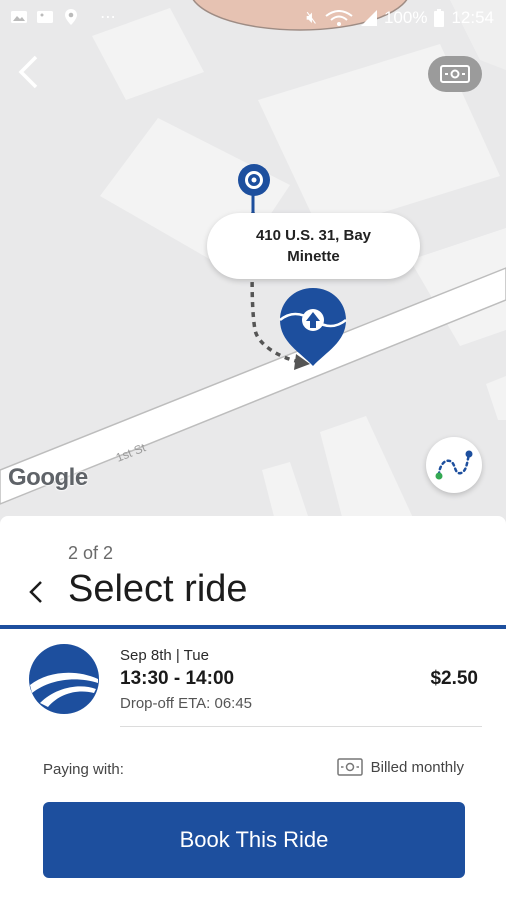 The image size is (506, 900). What do you see at coordinates (339, 18) in the screenshot?
I see `wifi-icon` at bounding box center [339, 18].